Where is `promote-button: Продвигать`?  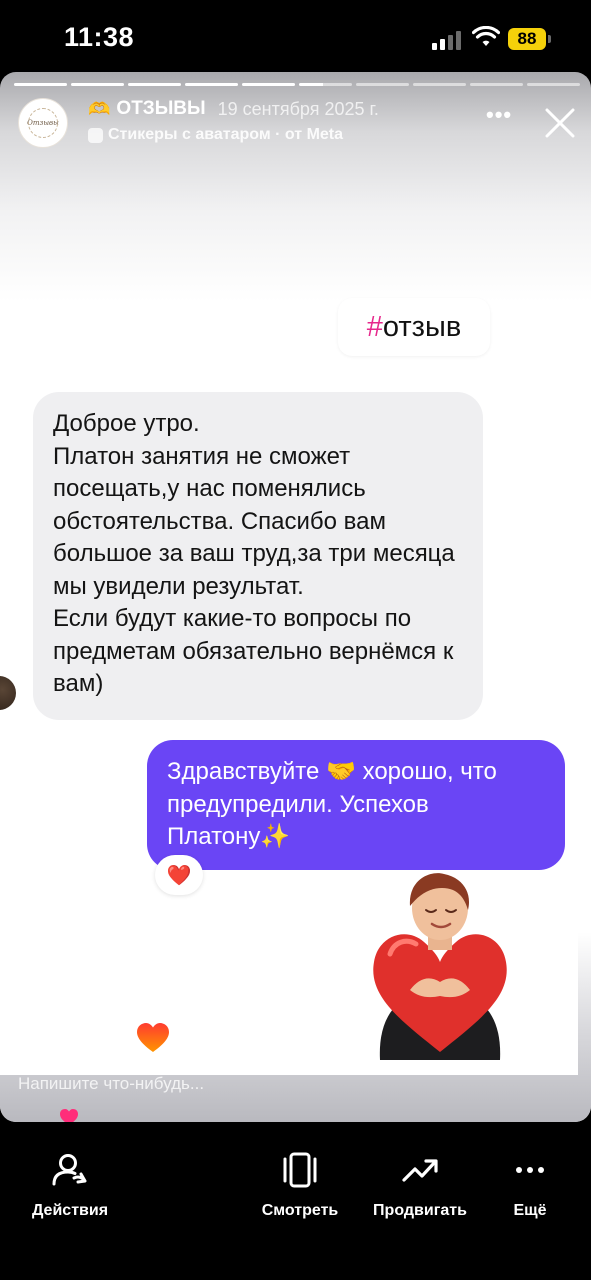 promote-button: Продвигать is located at coordinates (420, 1177).